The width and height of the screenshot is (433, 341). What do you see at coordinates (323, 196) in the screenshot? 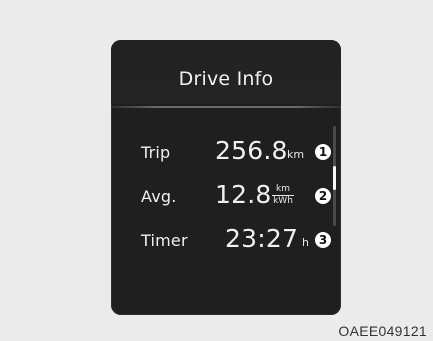
I see `callout-2: 2` at bounding box center [323, 196].